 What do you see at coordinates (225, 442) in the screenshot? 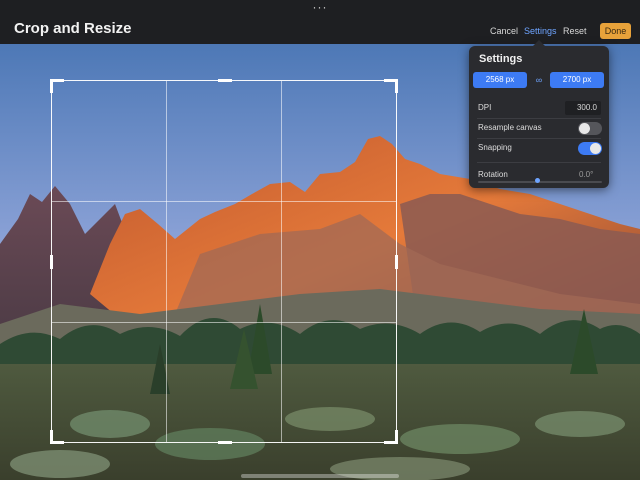
I see `crop-handle-bottom` at bounding box center [225, 442].